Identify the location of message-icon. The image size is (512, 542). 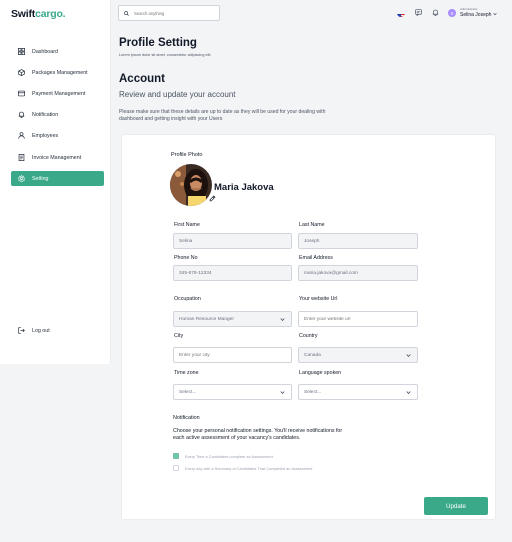
(418, 12).